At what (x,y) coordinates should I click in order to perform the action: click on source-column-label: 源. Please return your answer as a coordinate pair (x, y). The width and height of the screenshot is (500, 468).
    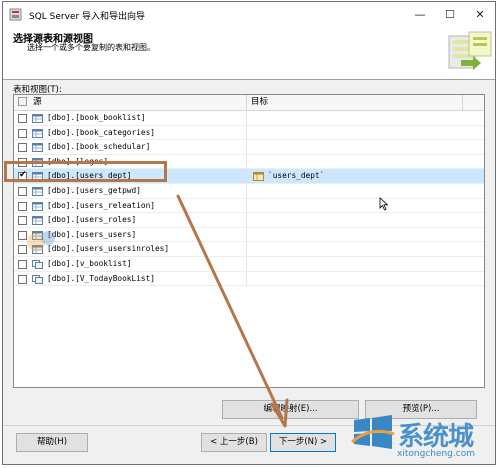
    Looking at the image, I should click on (37, 102).